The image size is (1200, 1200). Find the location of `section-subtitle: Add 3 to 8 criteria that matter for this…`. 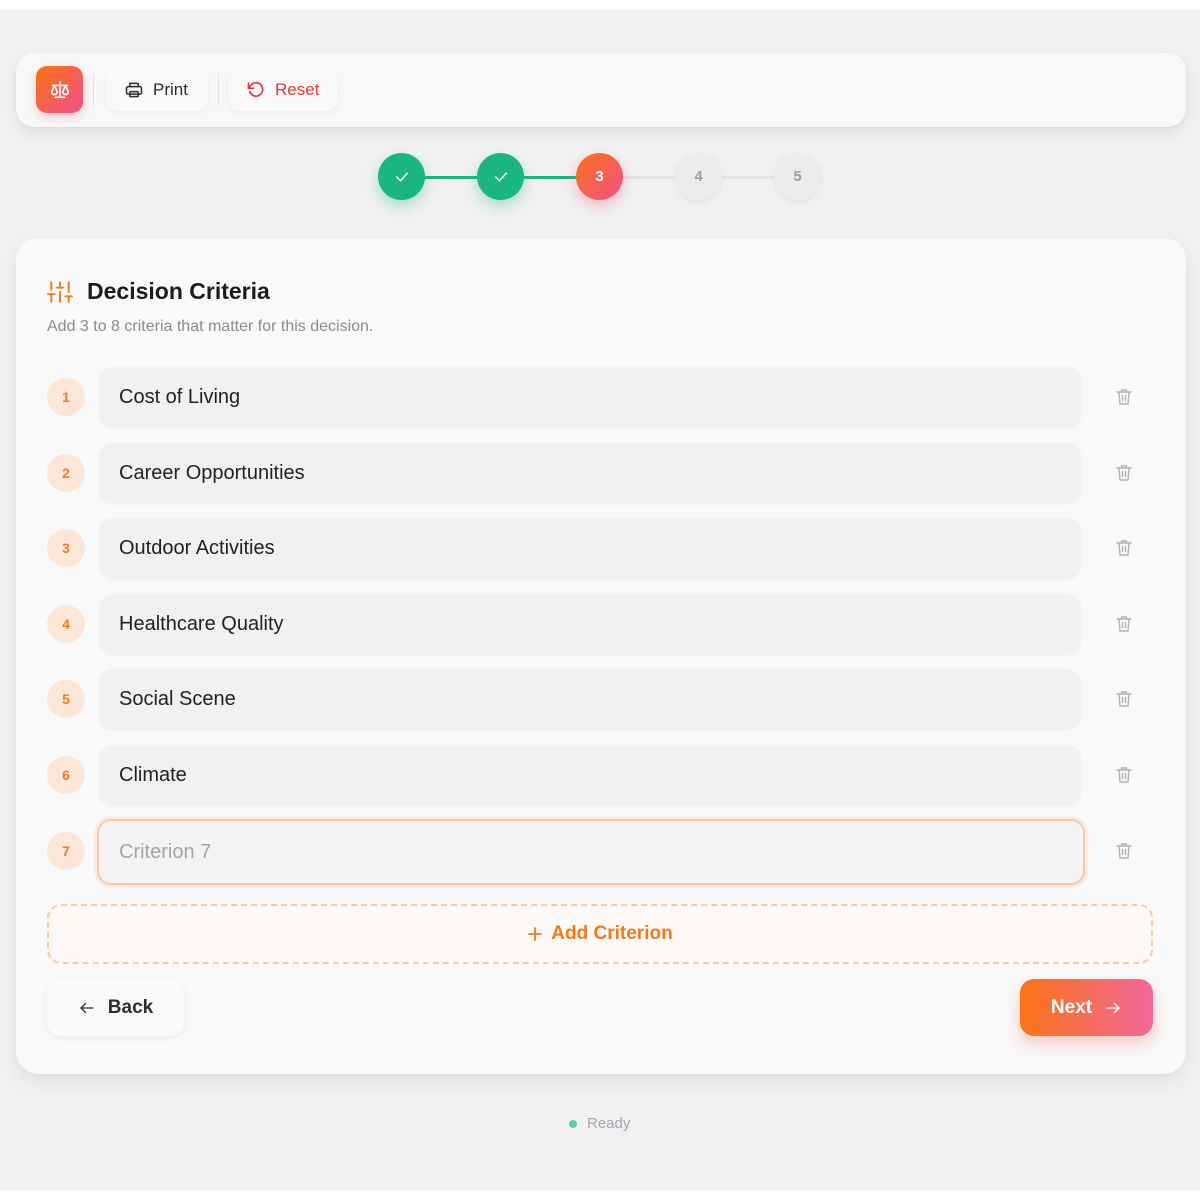

section-subtitle: Add 3 to 8 criteria that matter for this… is located at coordinates (210, 326).